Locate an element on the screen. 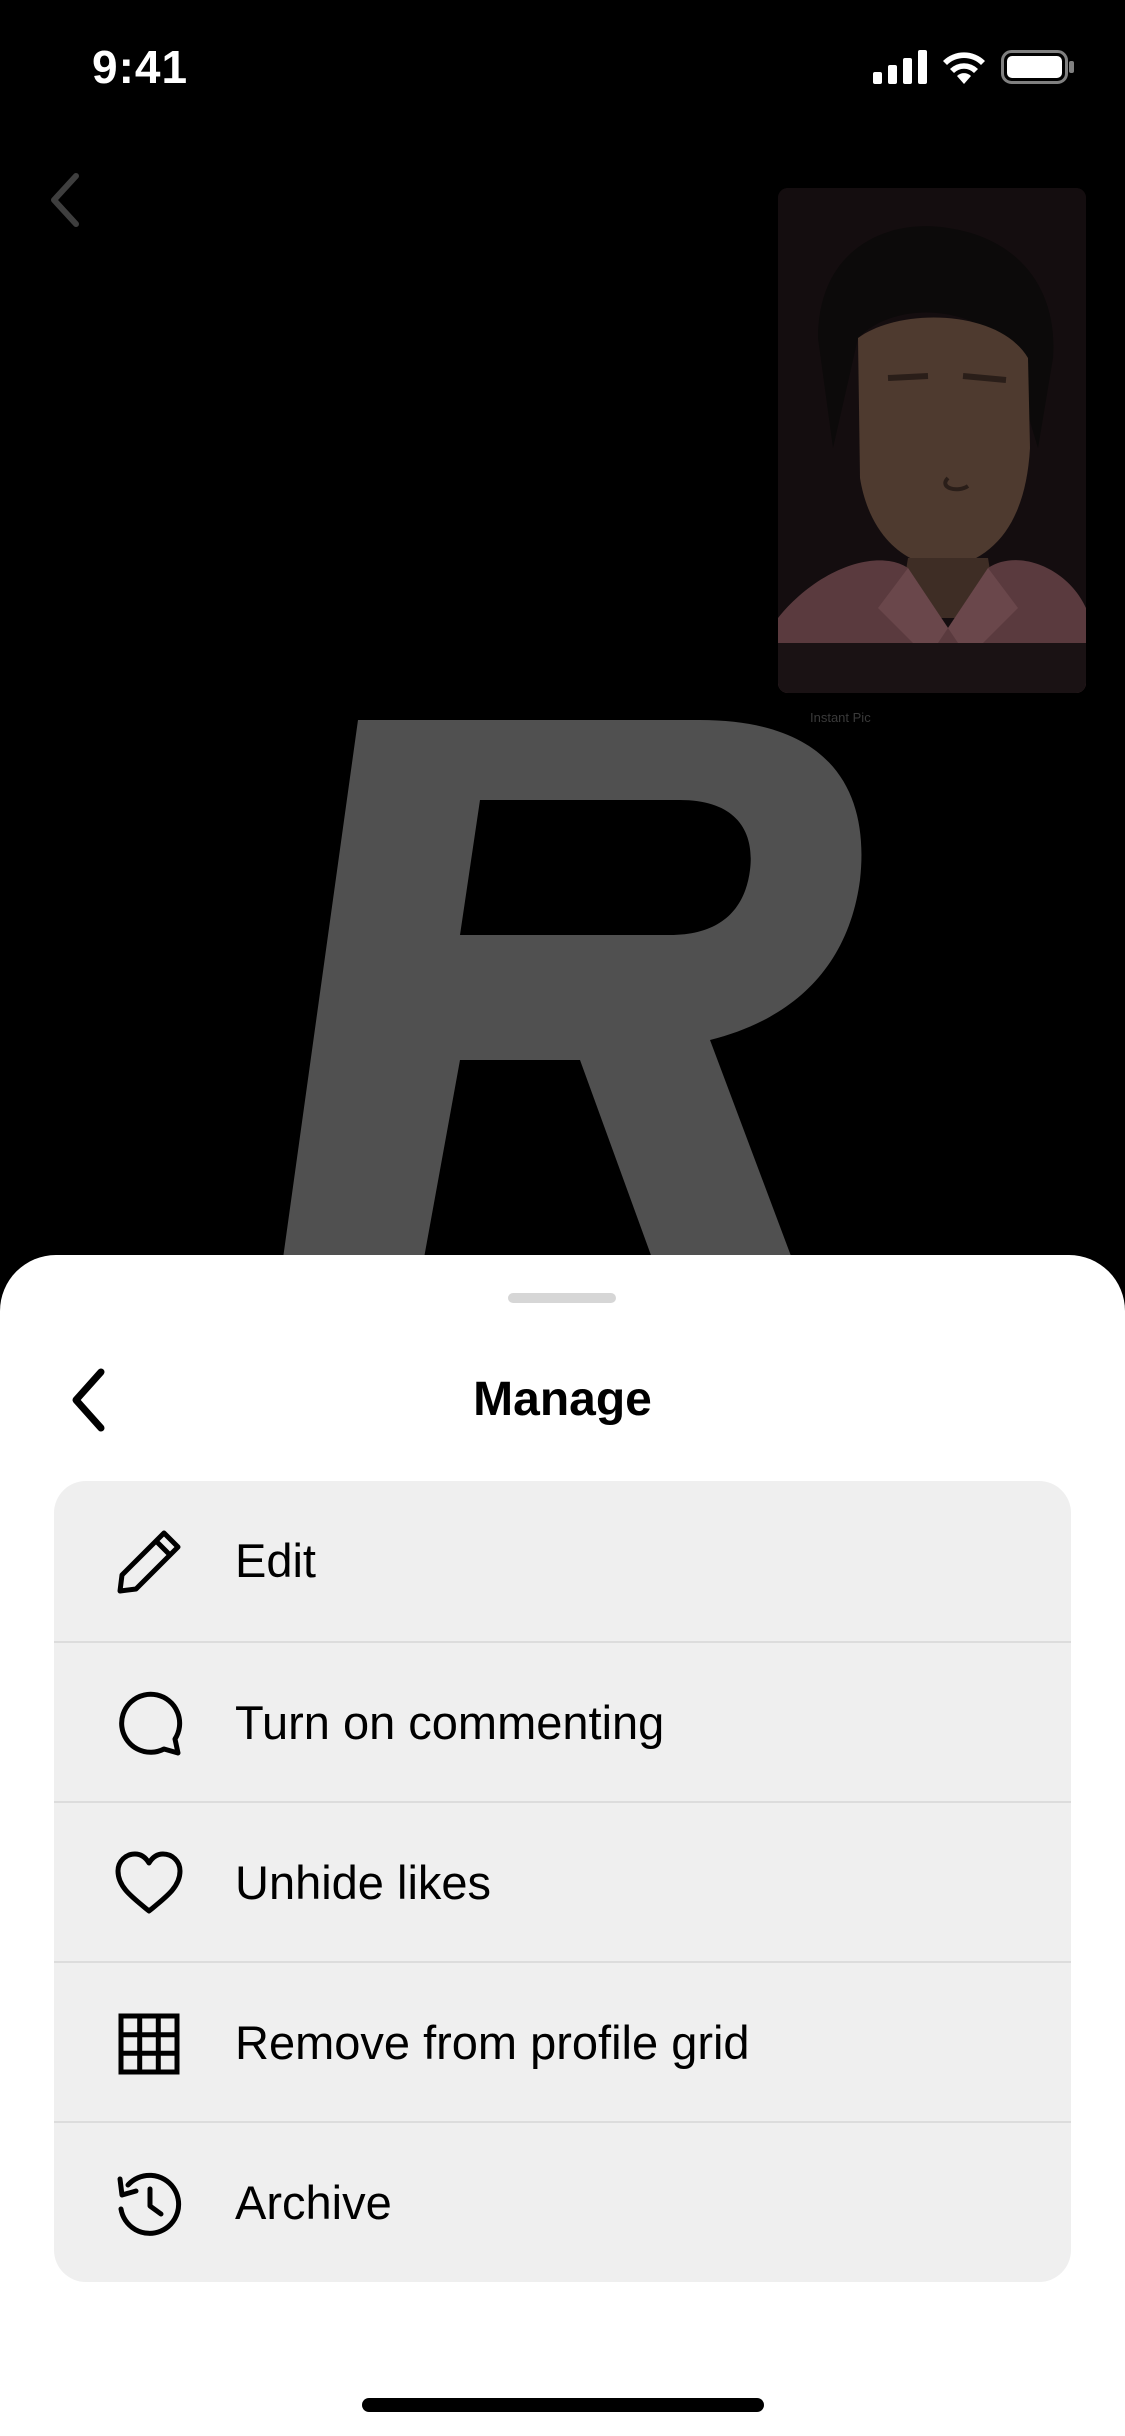  wifi-icon is located at coordinates (964, 68).